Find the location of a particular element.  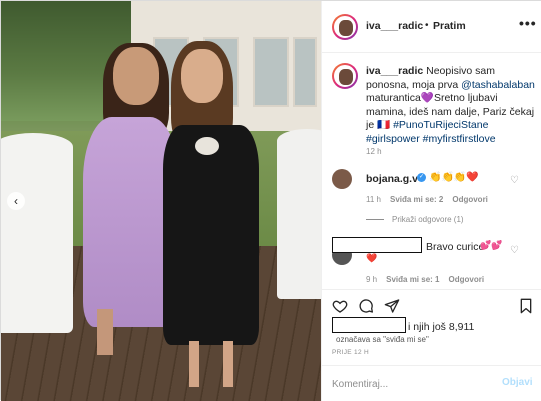

comment-meta: 11 h Sviđa mi se: 2 Odgovori is located at coordinates (431, 199).